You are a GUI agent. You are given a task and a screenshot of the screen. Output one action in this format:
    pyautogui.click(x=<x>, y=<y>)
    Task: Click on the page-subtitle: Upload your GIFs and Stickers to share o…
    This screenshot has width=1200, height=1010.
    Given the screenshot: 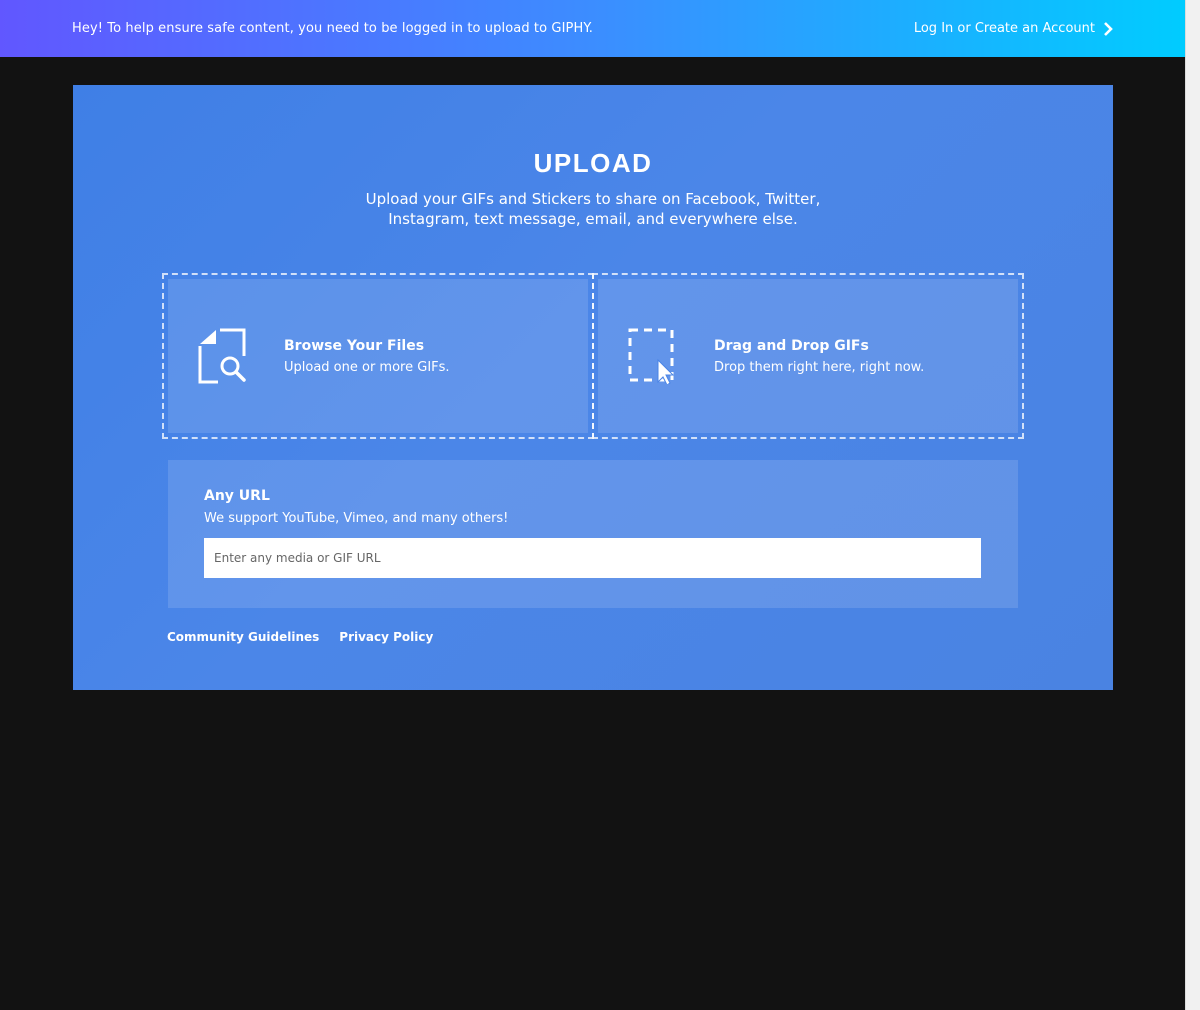 What is the action you would take?
    pyautogui.click(x=593, y=209)
    